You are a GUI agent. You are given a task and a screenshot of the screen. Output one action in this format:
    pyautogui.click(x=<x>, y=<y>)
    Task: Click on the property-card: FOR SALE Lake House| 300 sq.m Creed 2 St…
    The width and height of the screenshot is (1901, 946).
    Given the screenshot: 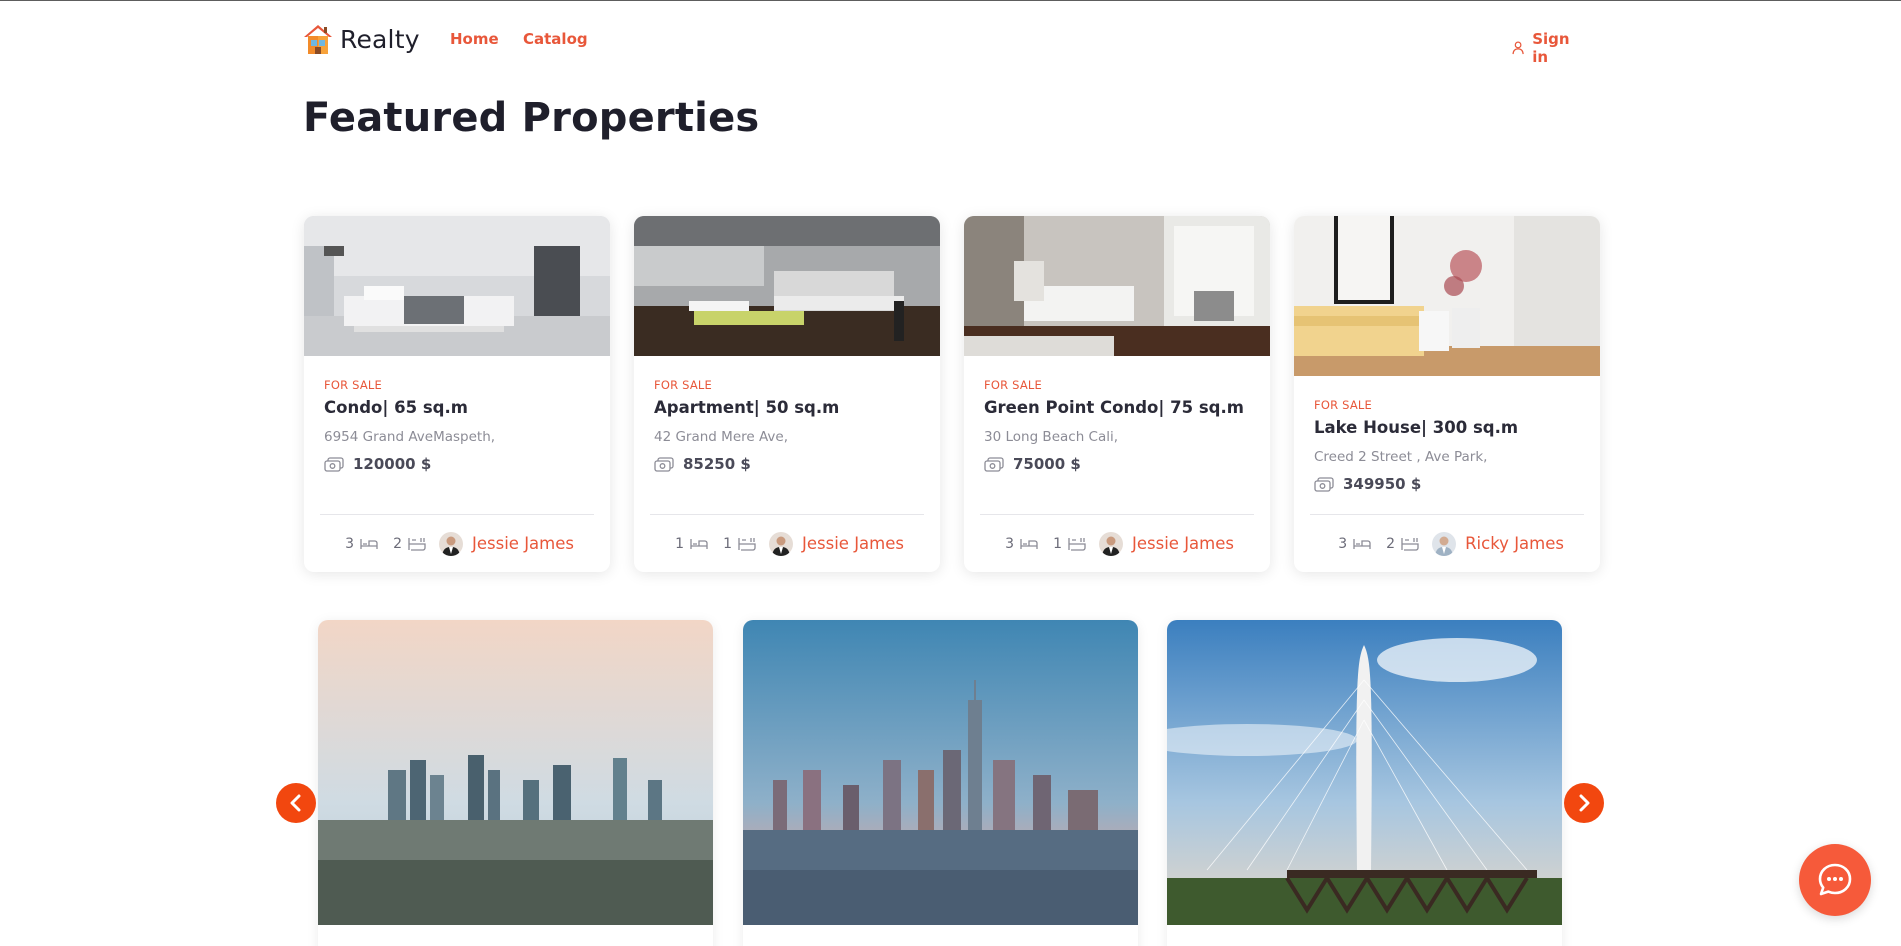 What is the action you would take?
    pyautogui.click(x=1447, y=394)
    